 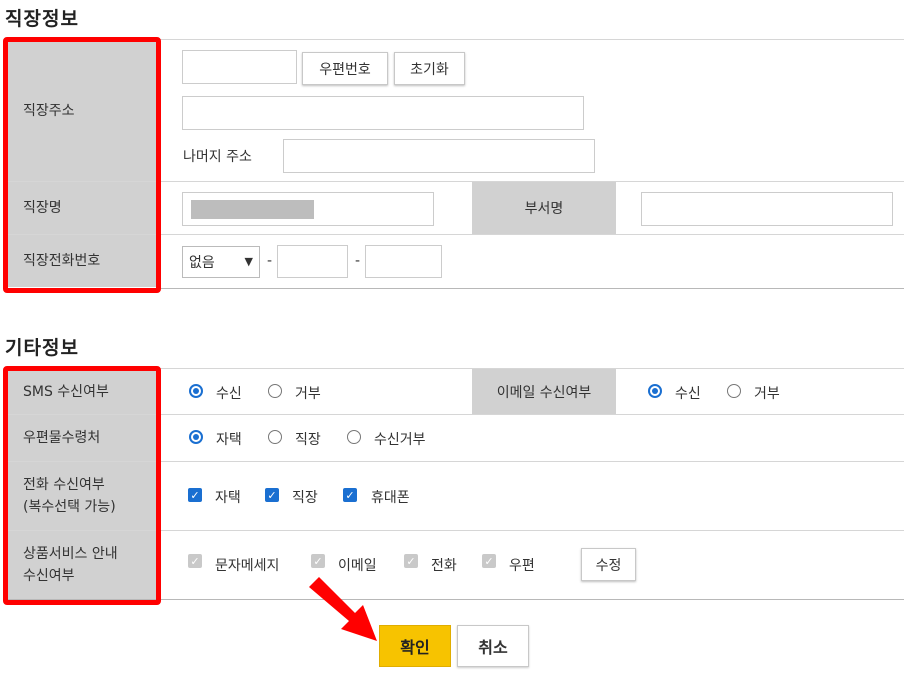 What do you see at coordinates (312, 261) in the screenshot?
I see `phone-middle-input` at bounding box center [312, 261].